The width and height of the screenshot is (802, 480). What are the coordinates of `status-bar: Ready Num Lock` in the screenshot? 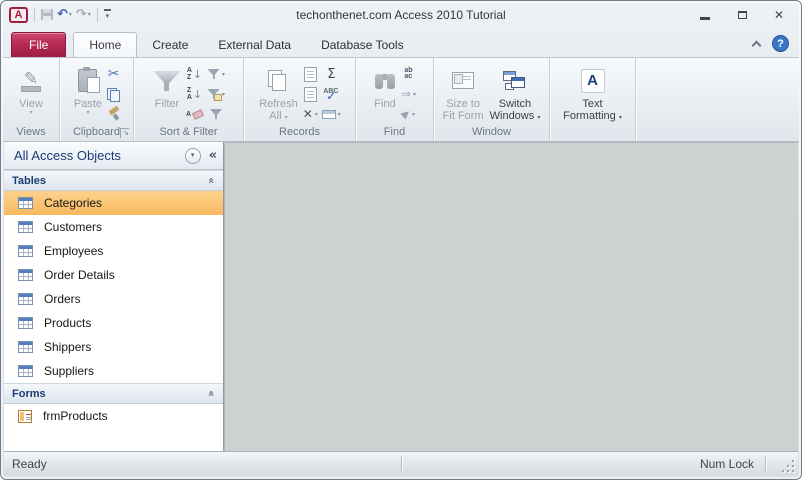 It's located at (401, 463).